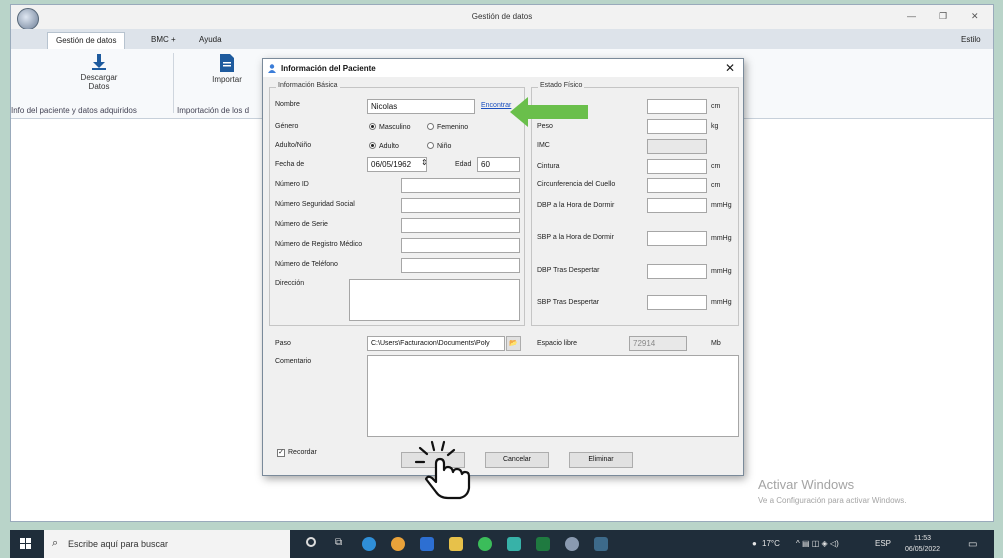 This screenshot has width=1003, height=558. What do you see at coordinates (311, 542) in the screenshot?
I see `cortana-icon` at bounding box center [311, 542].